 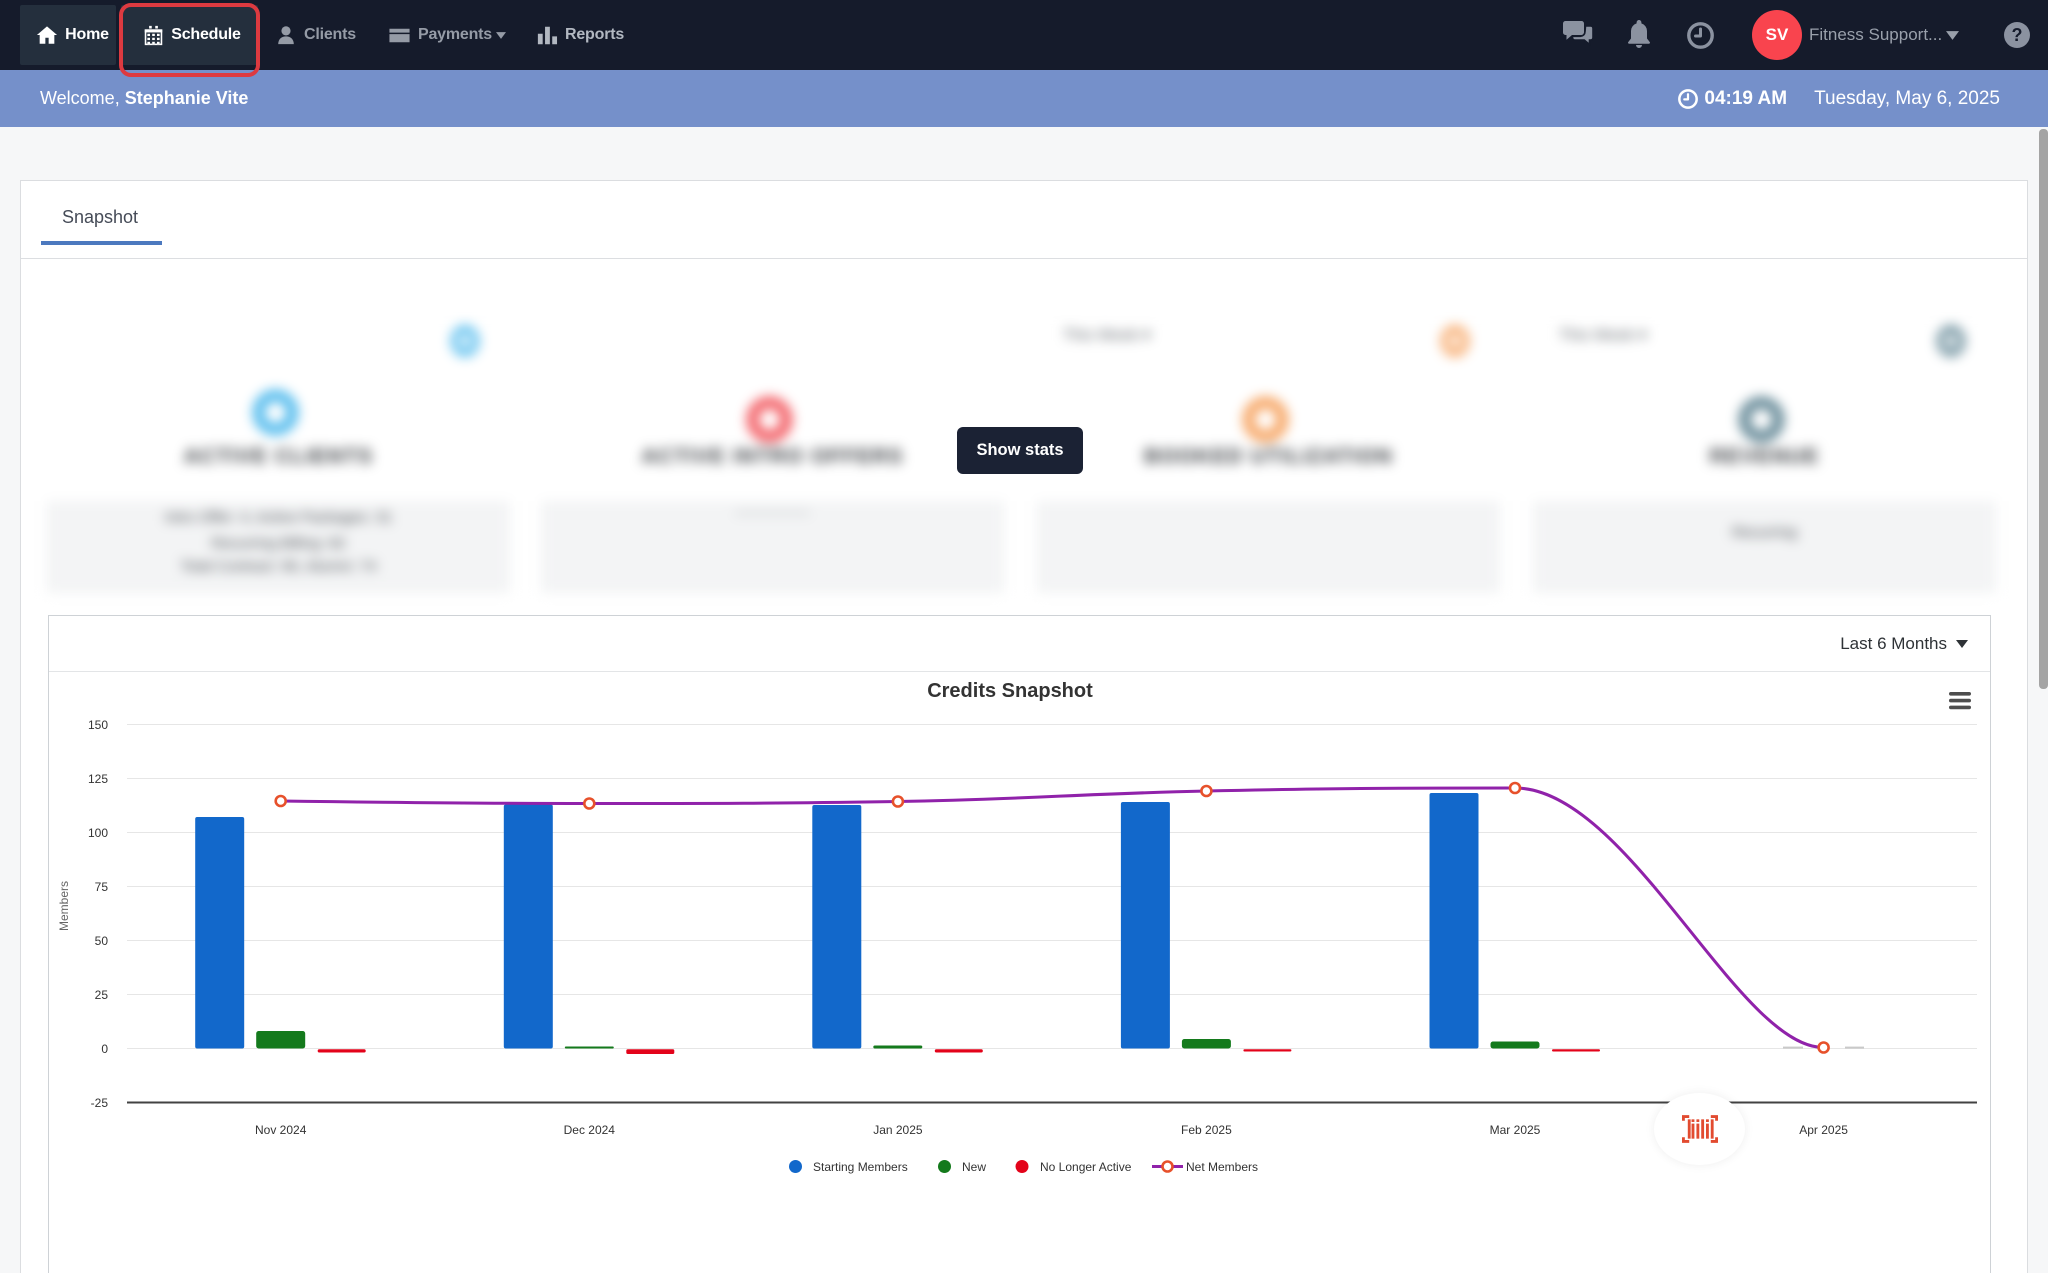 What do you see at coordinates (860, 1167) in the screenshot?
I see `svg-text: Starting Members` at bounding box center [860, 1167].